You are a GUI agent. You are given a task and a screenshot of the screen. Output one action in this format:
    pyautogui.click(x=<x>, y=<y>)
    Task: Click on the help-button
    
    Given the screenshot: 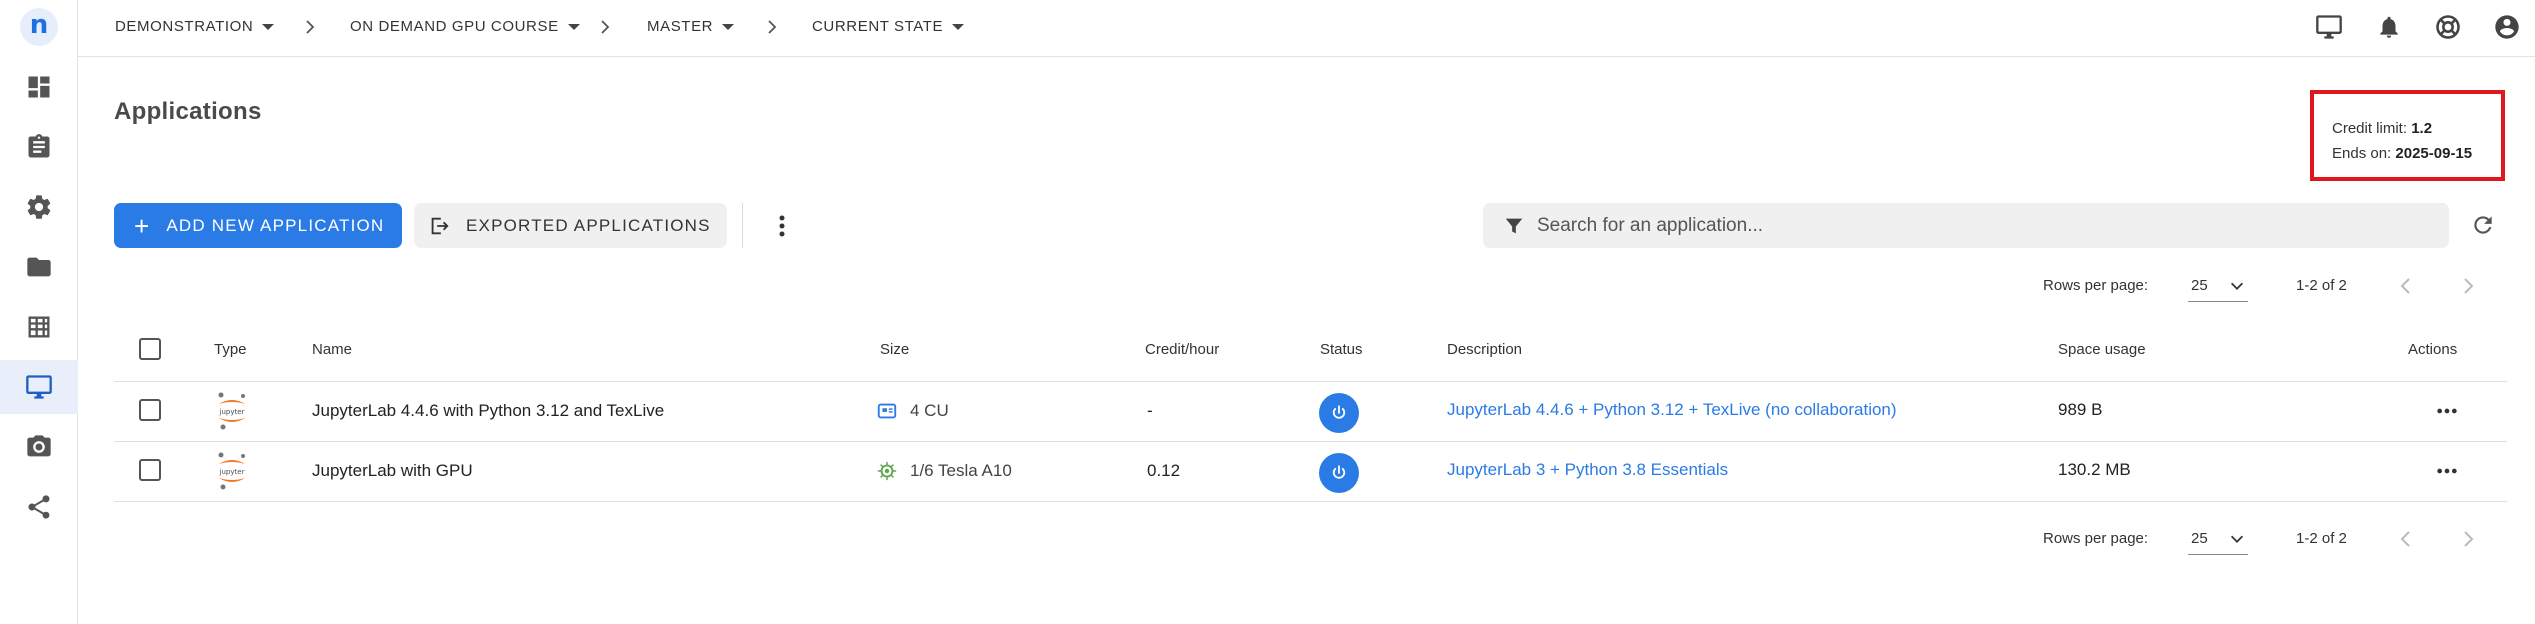 What is the action you would take?
    pyautogui.click(x=2448, y=27)
    